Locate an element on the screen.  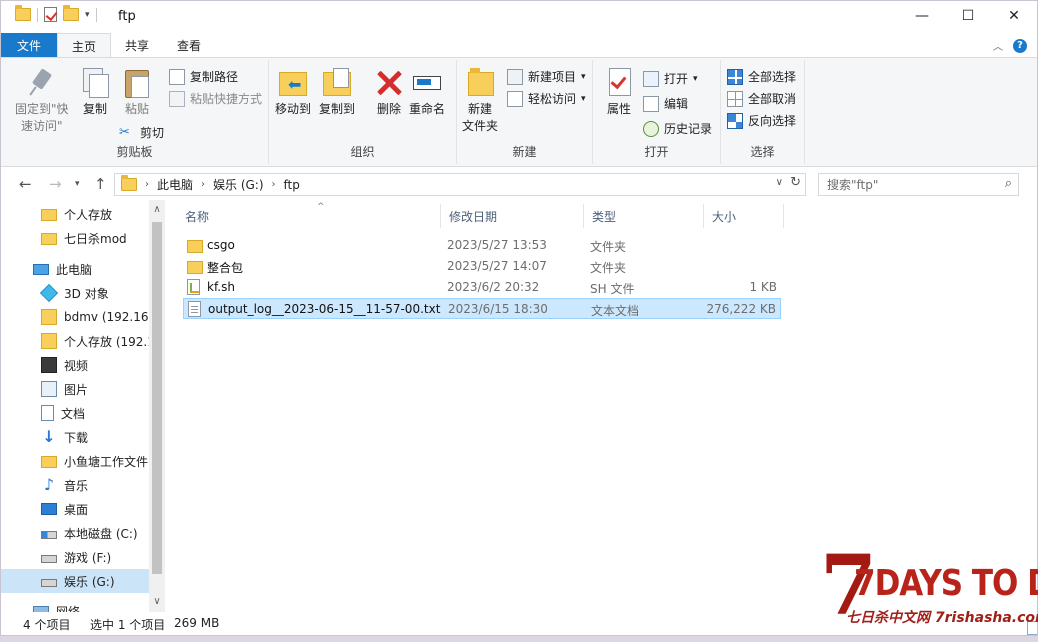
easy-access-icon is located at coordinates (515, 98).